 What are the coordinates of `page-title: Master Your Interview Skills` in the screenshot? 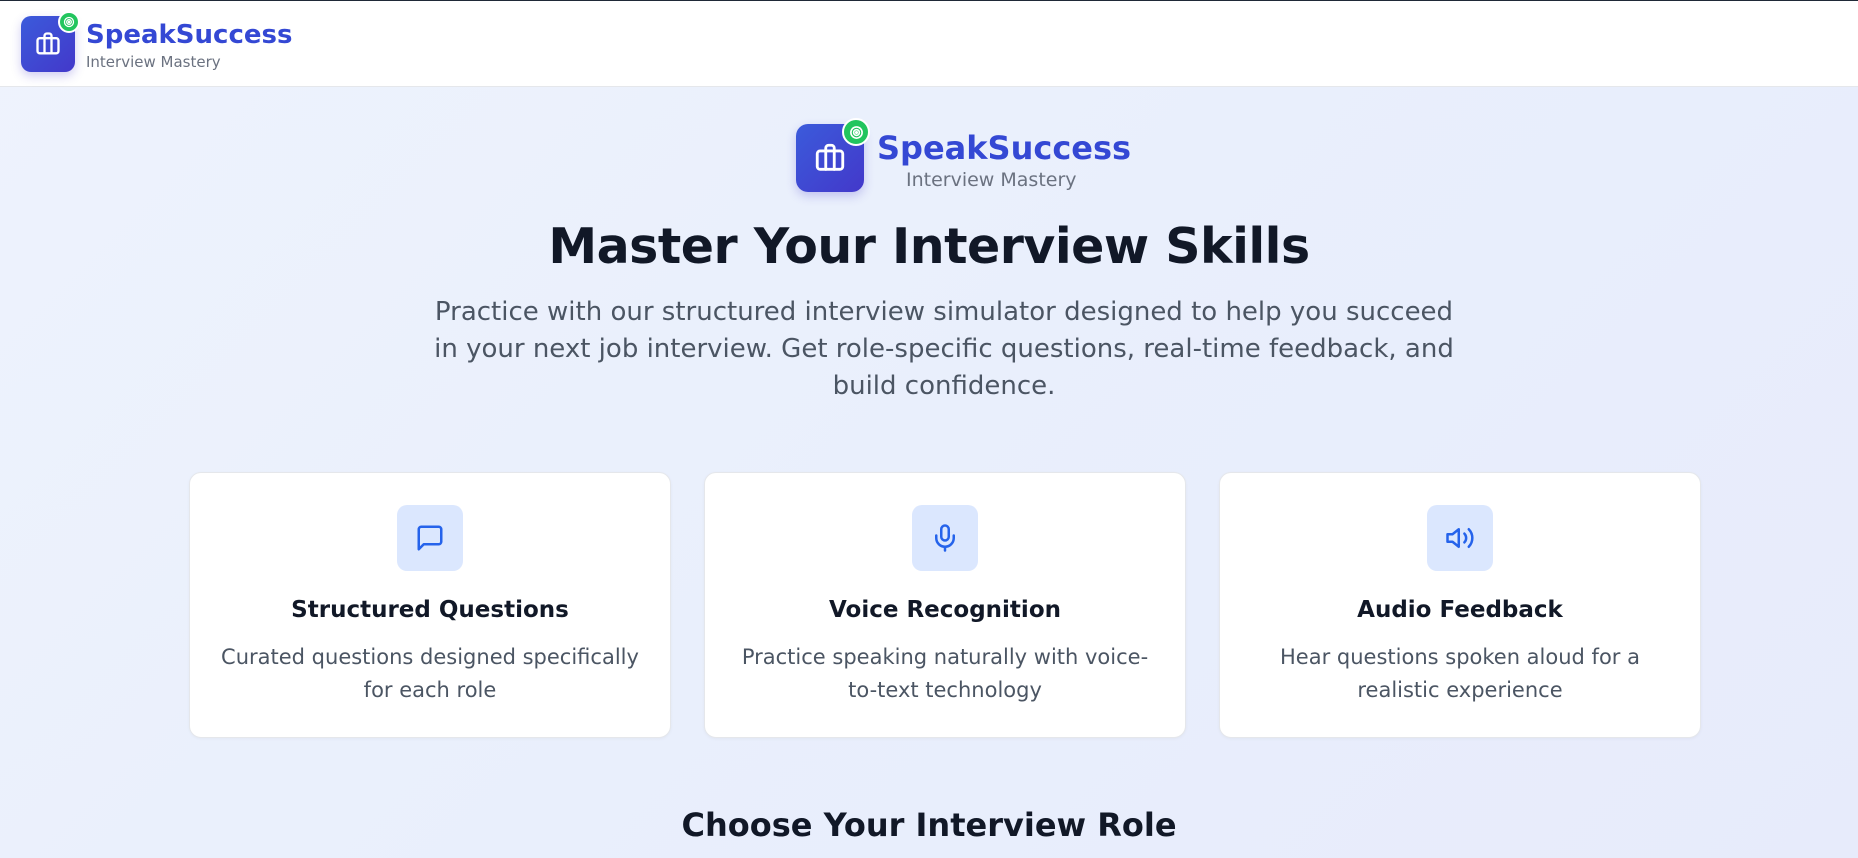 It's located at (929, 246).